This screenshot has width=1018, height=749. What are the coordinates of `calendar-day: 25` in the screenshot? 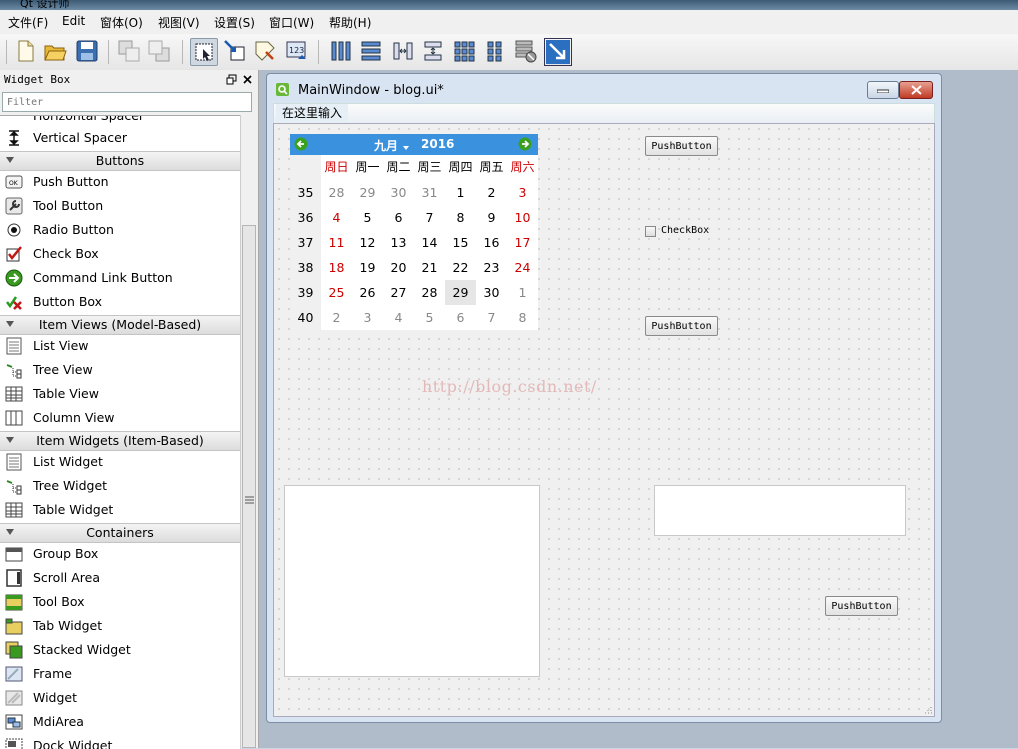 It's located at (336, 292).